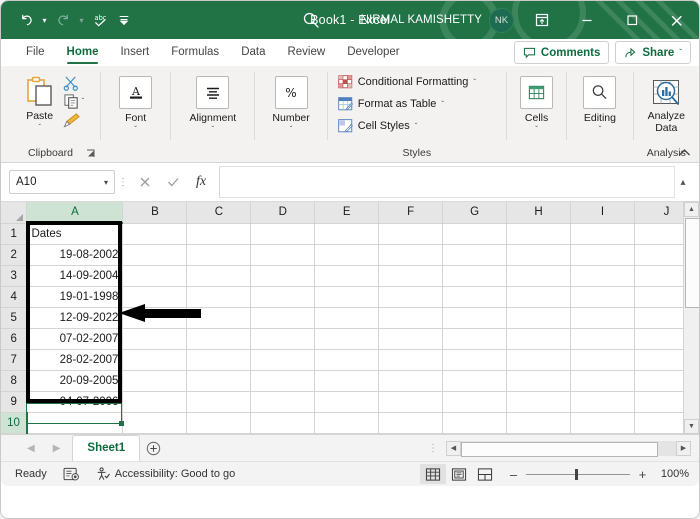 This screenshot has height=519, width=700. I want to click on cell-b8, so click(155, 381).